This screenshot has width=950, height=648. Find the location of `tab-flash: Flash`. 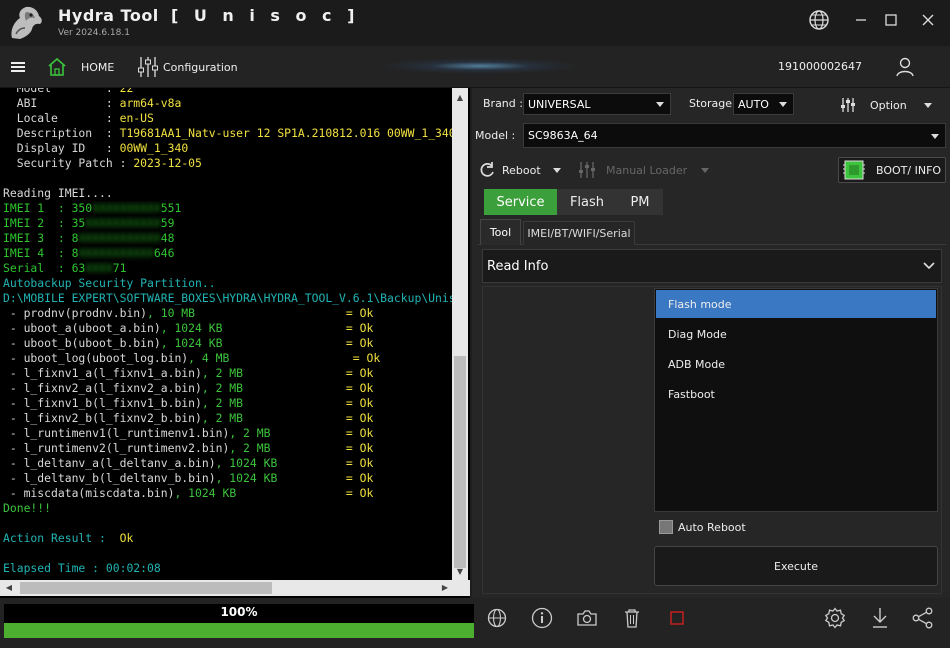

tab-flash: Flash is located at coordinates (587, 202).